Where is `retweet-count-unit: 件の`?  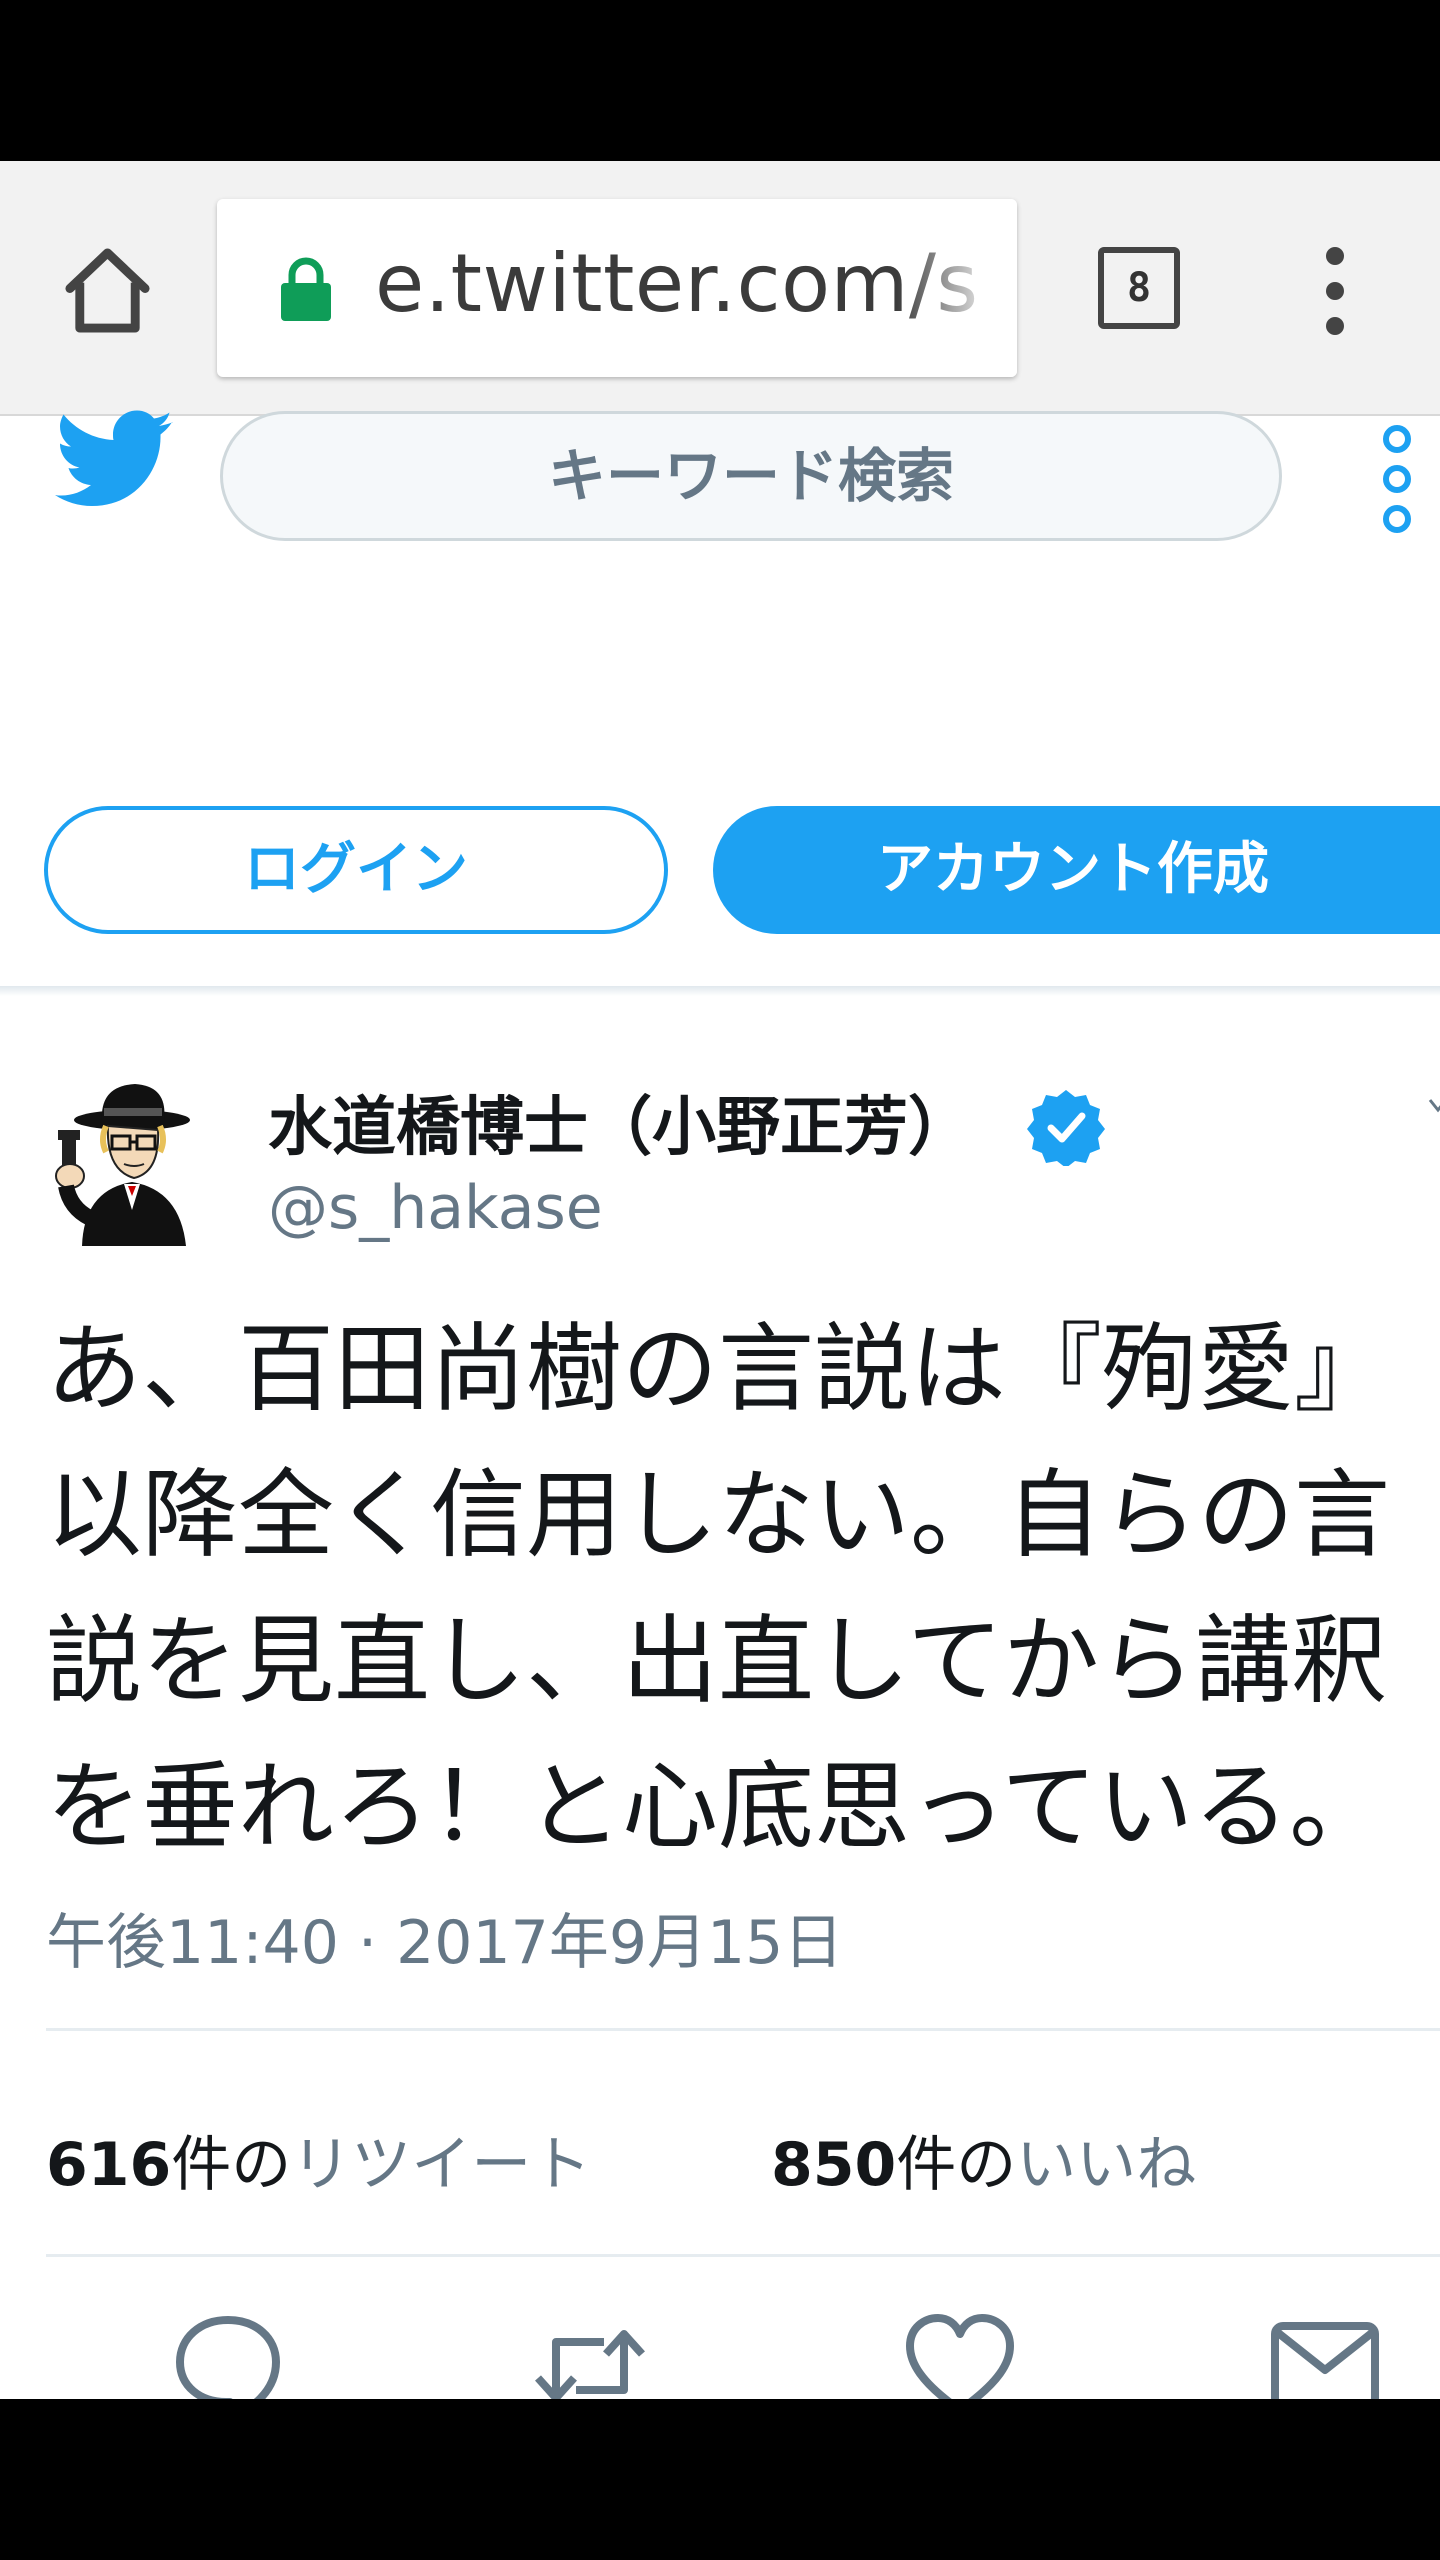 retweet-count-unit: 件の is located at coordinates (231, 2165).